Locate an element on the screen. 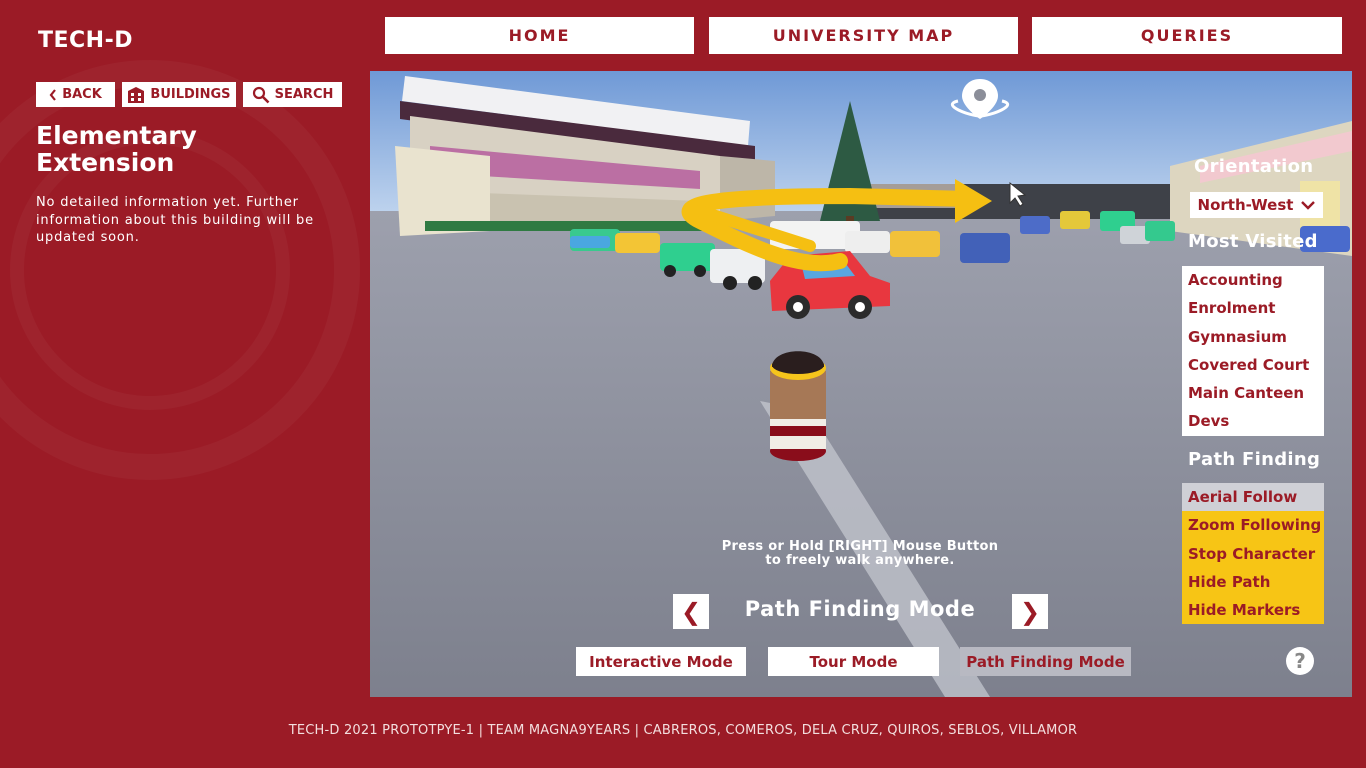 The image size is (1366, 768). search-icon is located at coordinates (261, 94).